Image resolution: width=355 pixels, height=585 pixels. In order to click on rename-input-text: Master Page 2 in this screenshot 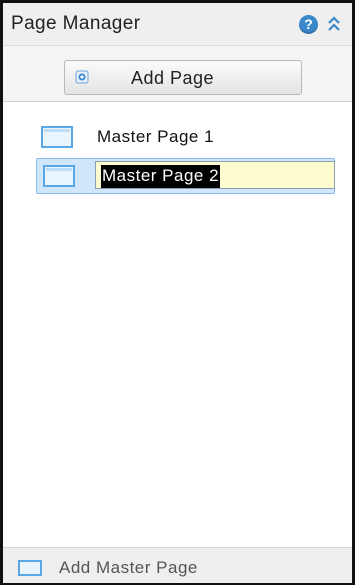, I will do `click(161, 176)`.